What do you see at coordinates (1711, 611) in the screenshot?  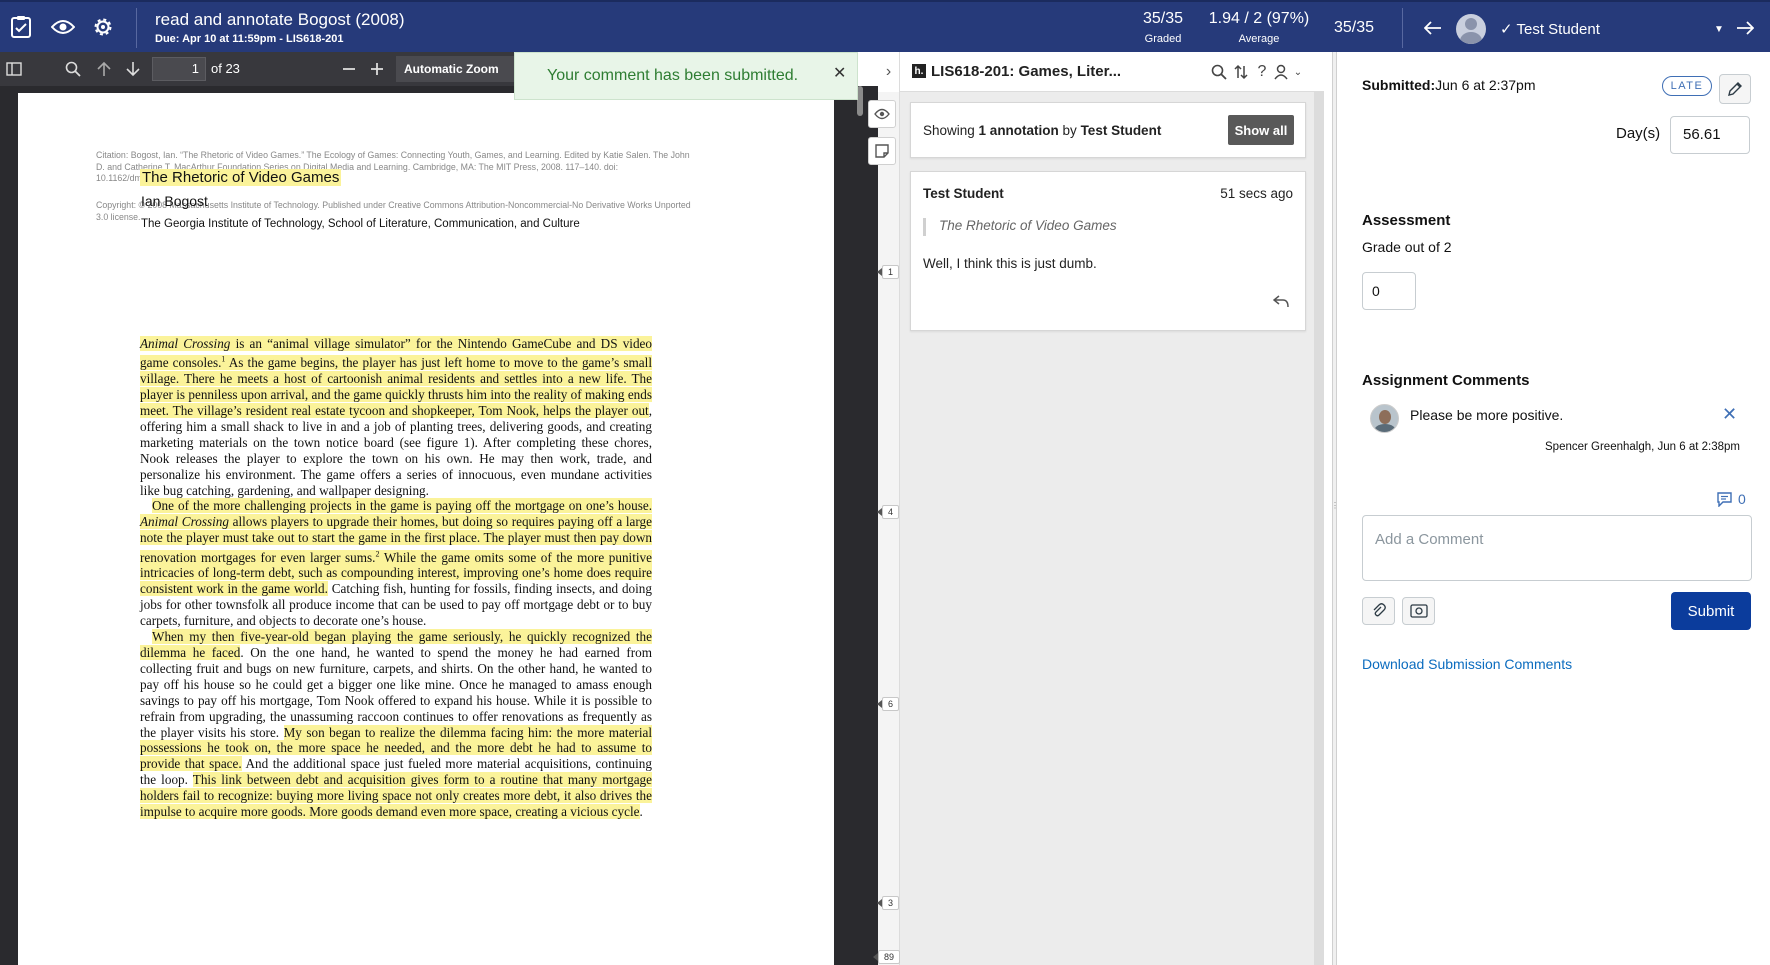 I see `submit-button: Submit` at bounding box center [1711, 611].